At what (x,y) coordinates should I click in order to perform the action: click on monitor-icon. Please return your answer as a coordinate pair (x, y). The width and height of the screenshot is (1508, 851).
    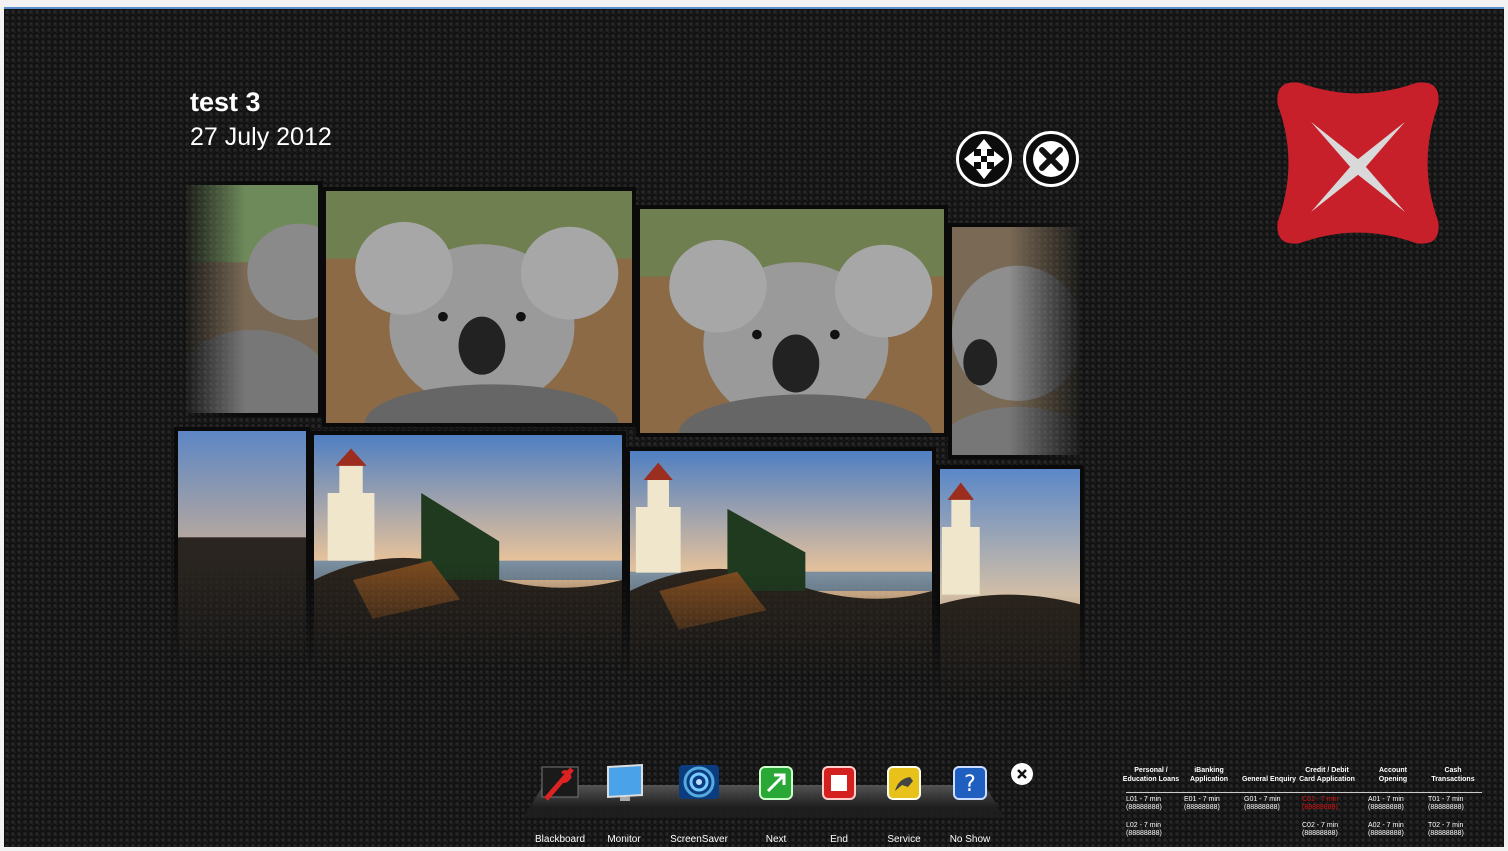
    Looking at the image, I should click on (625, 782).